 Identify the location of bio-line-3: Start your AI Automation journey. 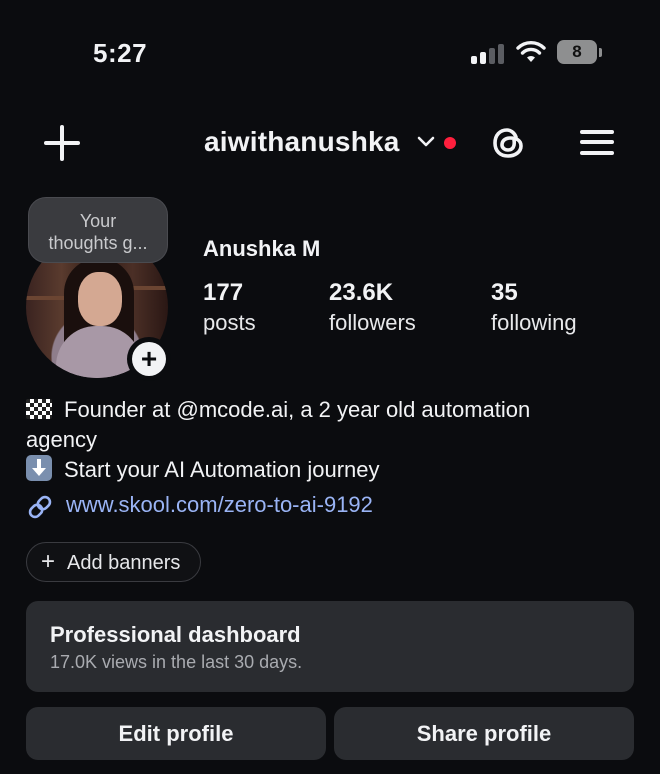
(331, 470).